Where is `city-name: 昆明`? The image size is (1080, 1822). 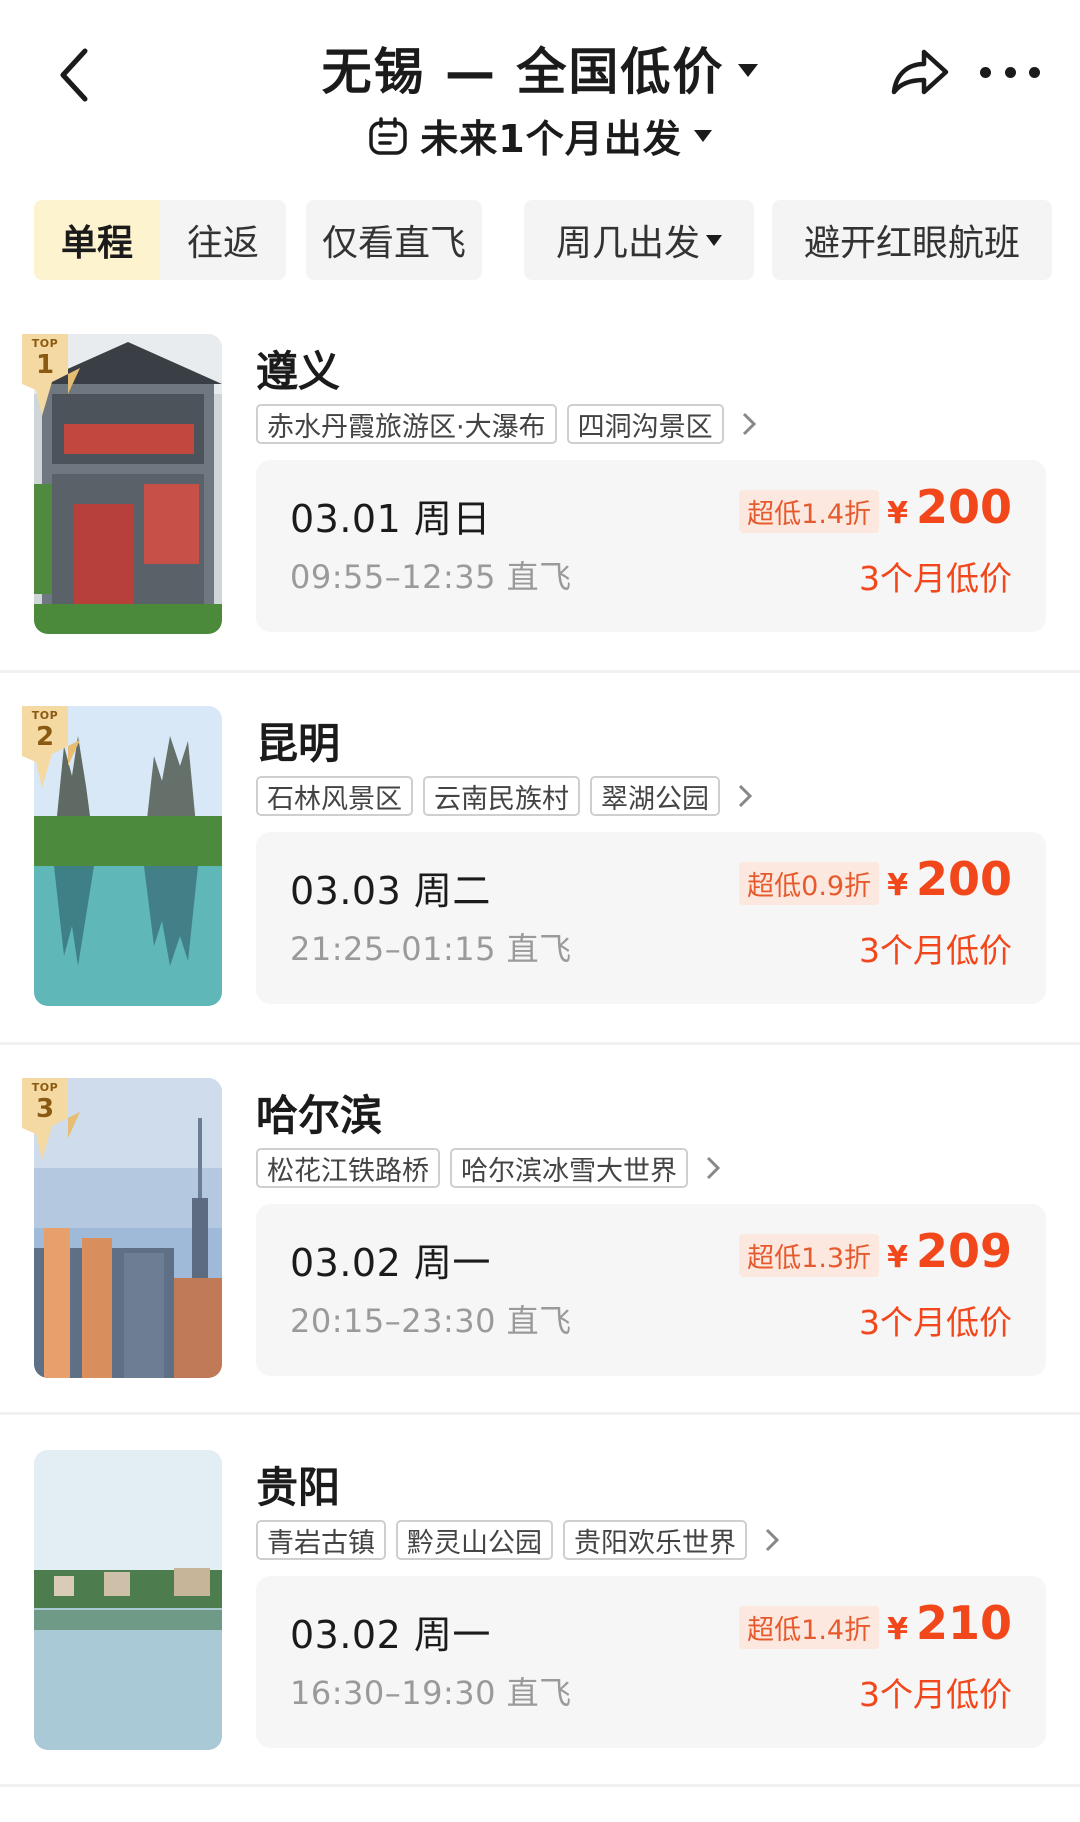 city-name: 昆明 is located at coordinates (298, 743).